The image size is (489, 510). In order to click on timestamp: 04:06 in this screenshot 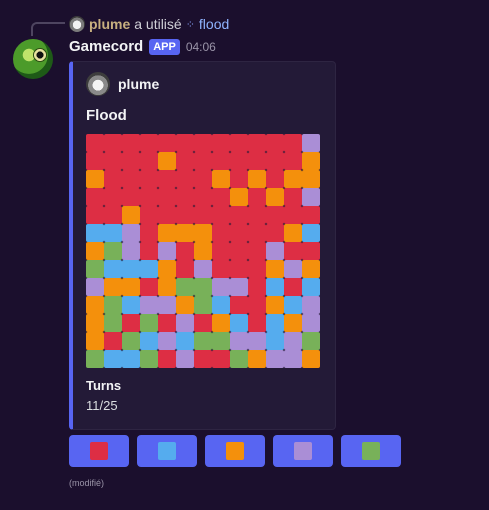, I will do `click(201, 47)`.